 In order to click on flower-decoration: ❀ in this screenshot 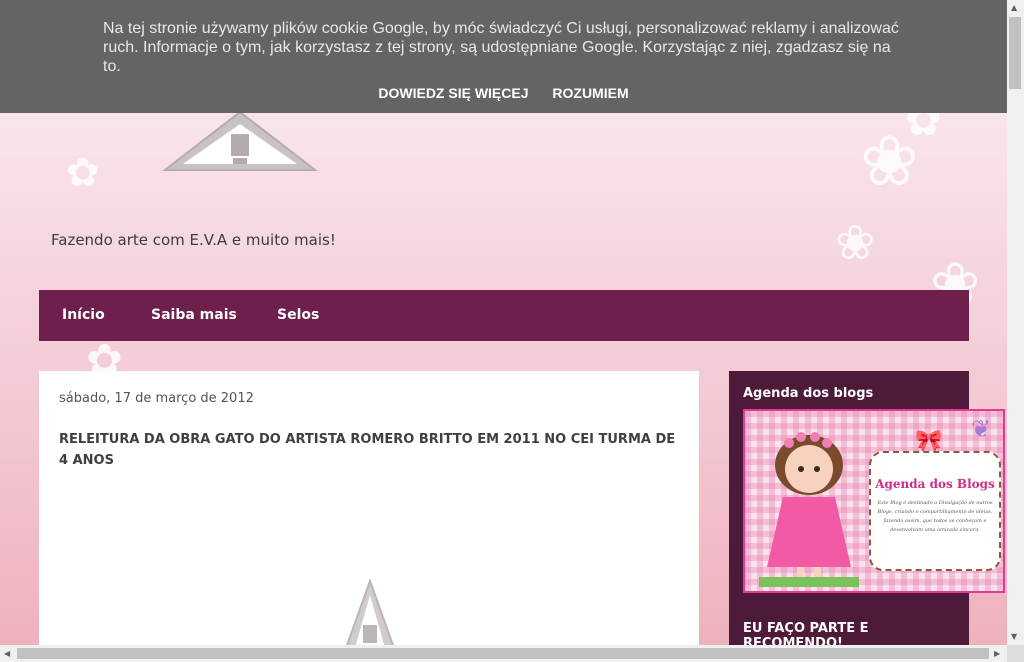, I will do `click(855, 243)`.